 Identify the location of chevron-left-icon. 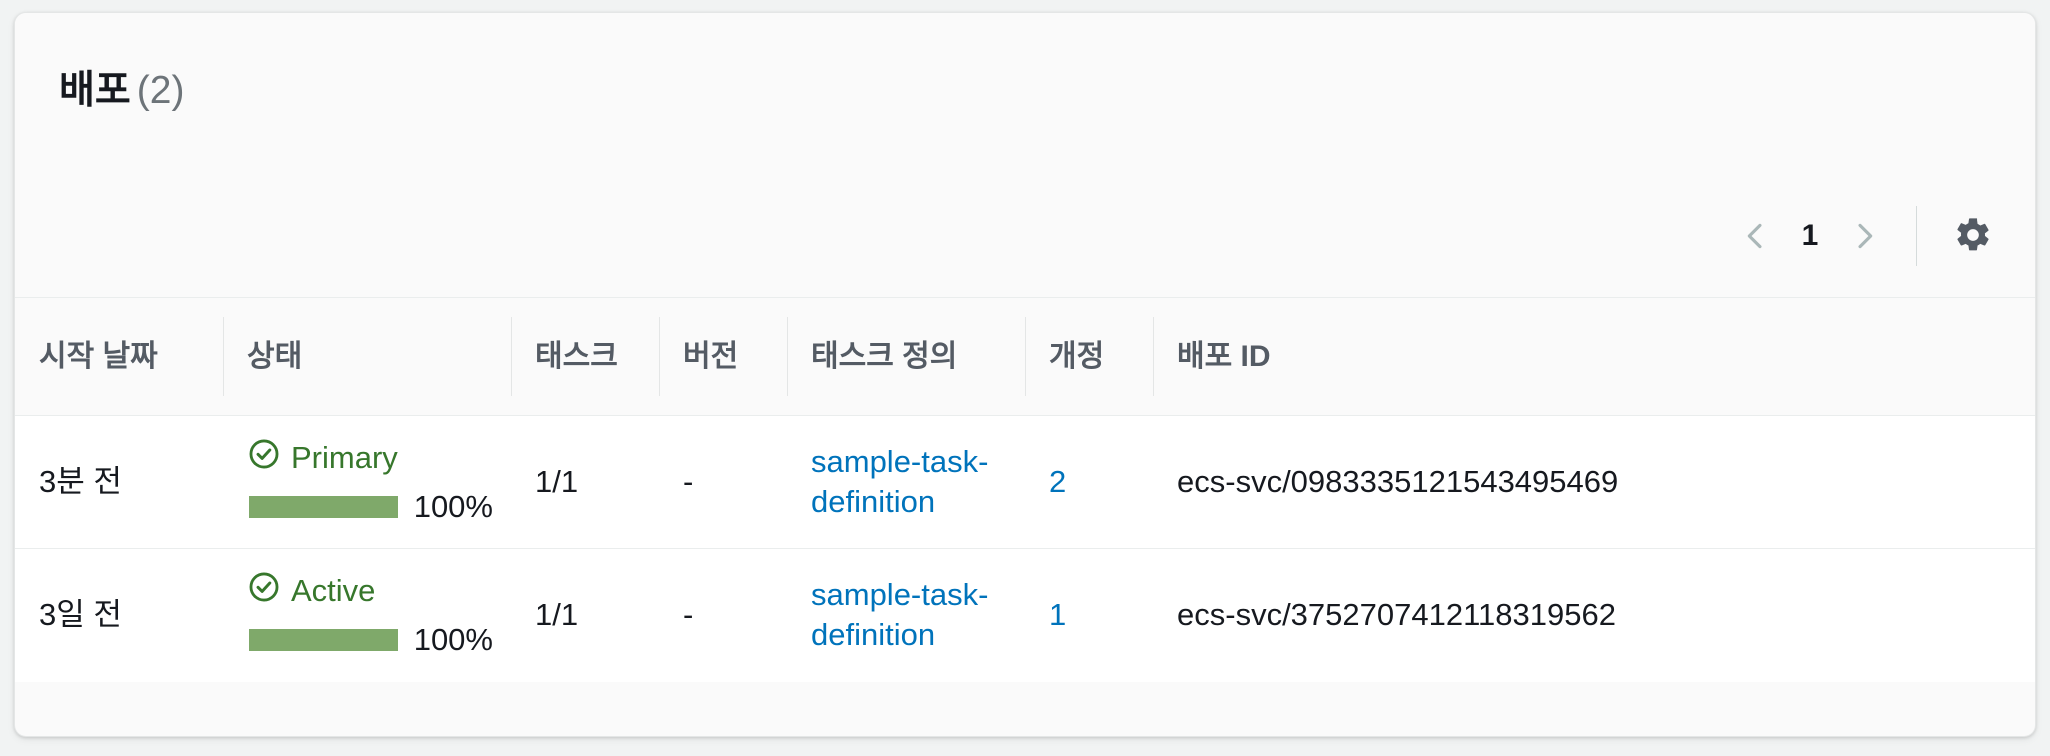
(1755, 236).